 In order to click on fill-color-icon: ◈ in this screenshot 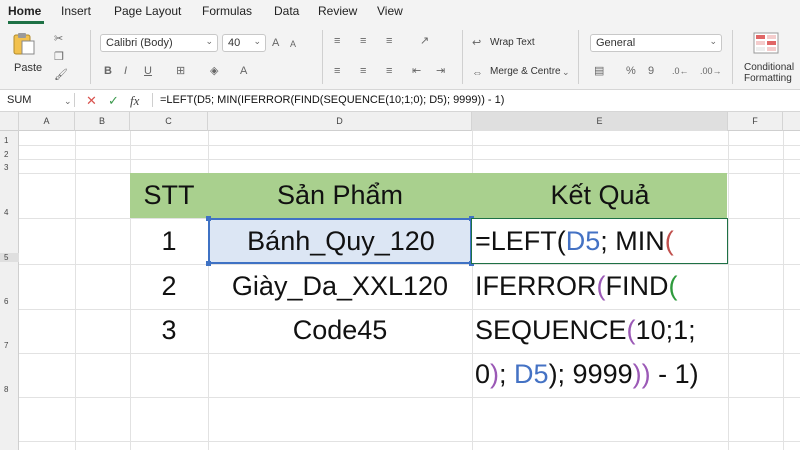, I will do `click(214, 71)`.